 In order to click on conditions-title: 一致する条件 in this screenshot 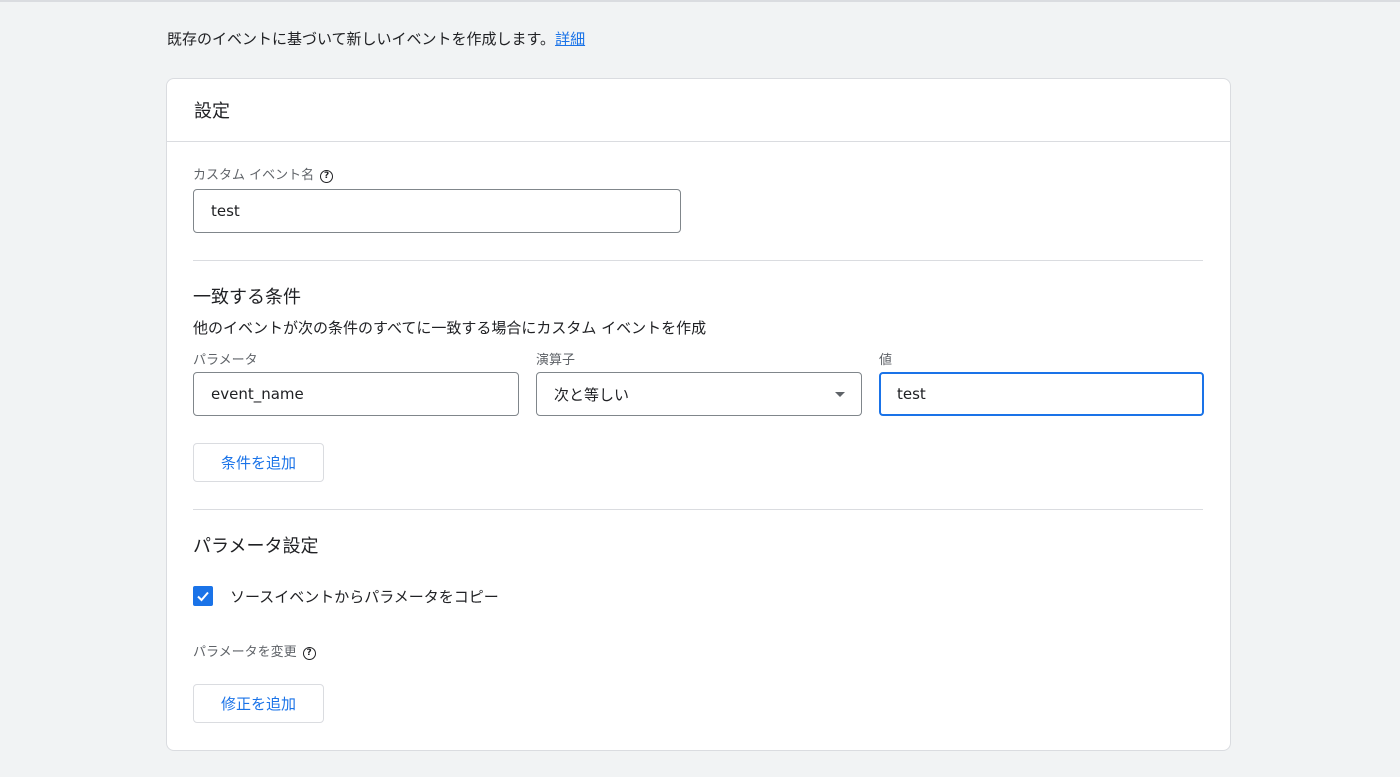, I will do `click(247, 297)`.